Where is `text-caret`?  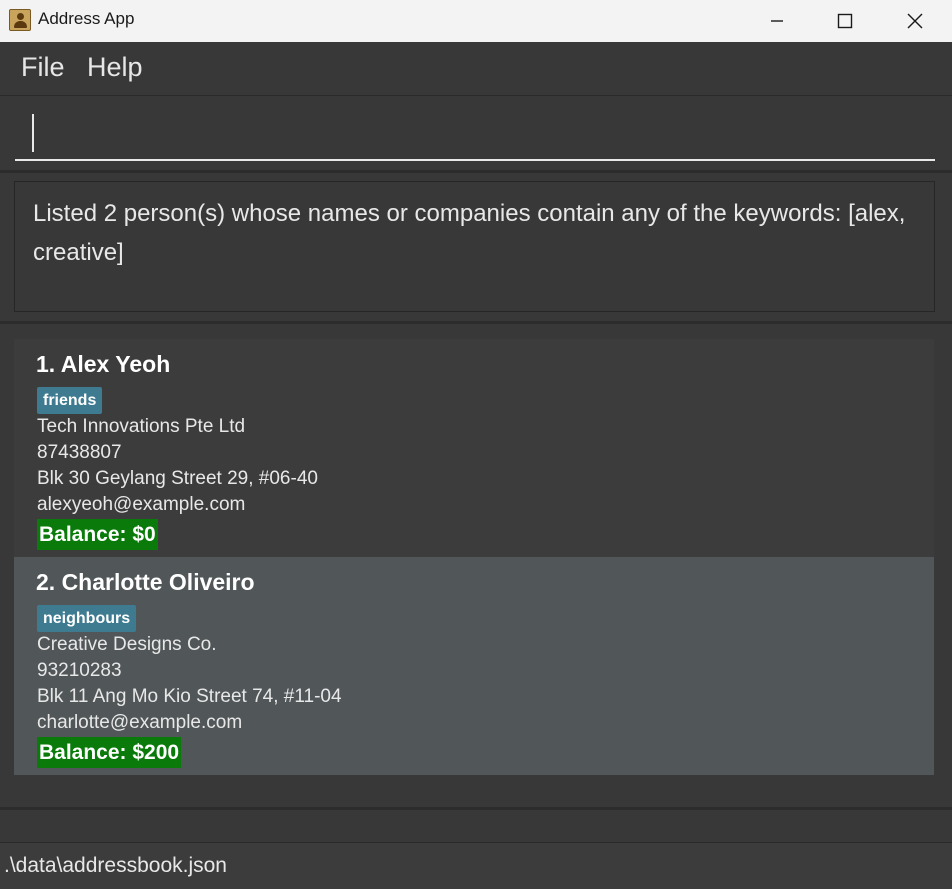
text-caret is located at coordinates (33, 133).